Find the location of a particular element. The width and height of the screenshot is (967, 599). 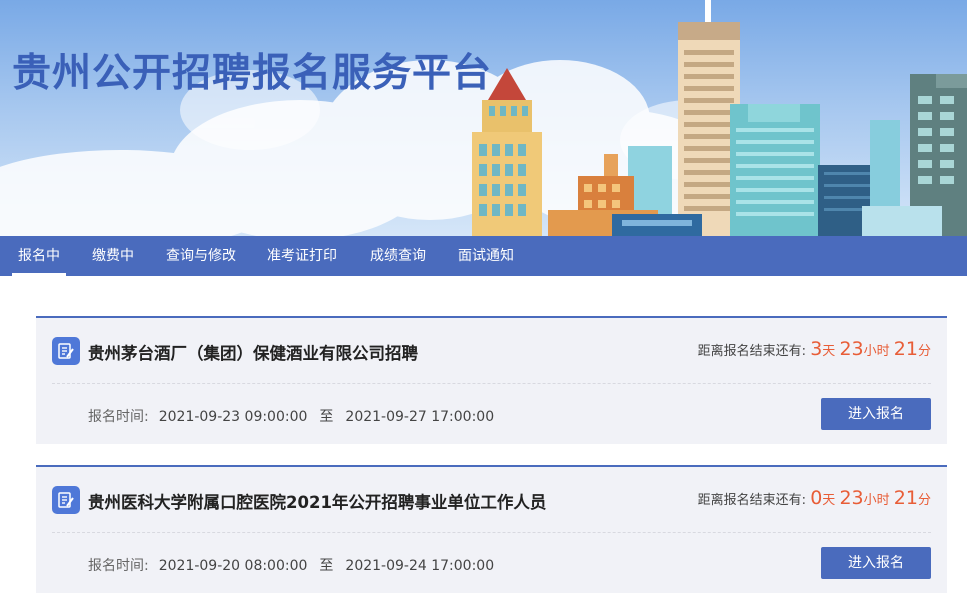

period-start: 2021-09-23 09:00:00 is located at coordinates (233, 417).